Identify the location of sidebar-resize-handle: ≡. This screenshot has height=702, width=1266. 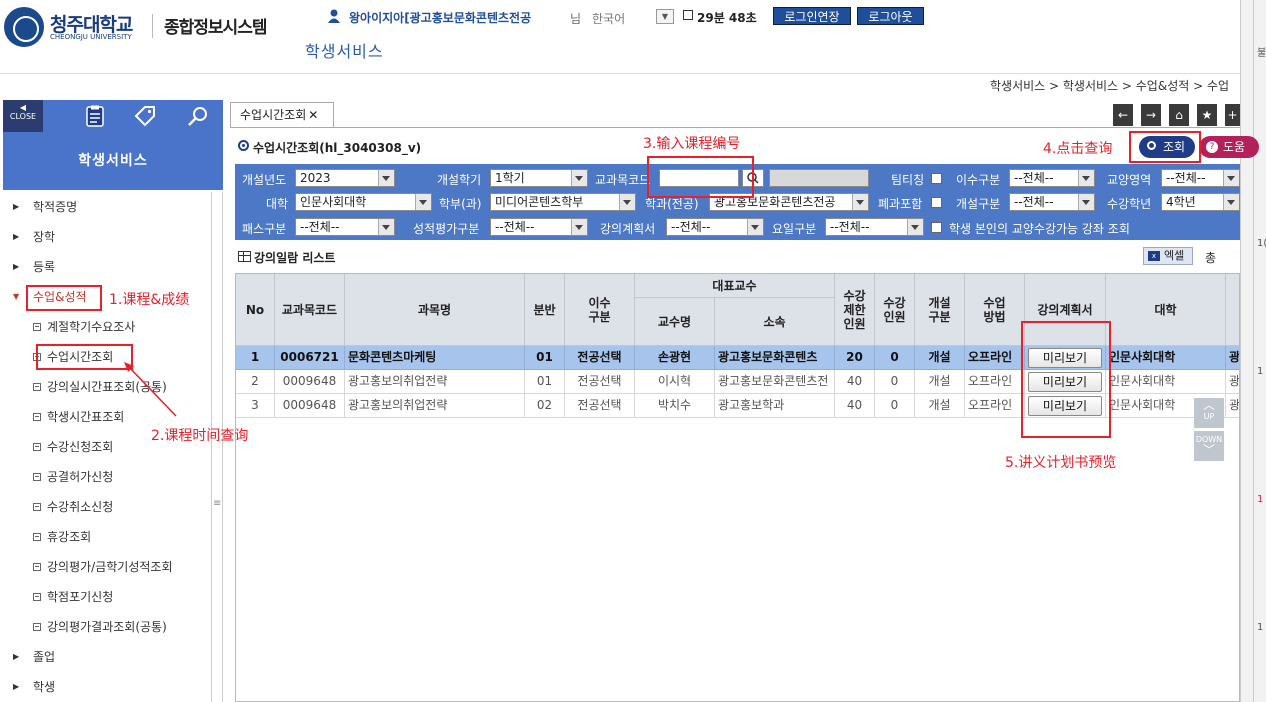
(217, 503).